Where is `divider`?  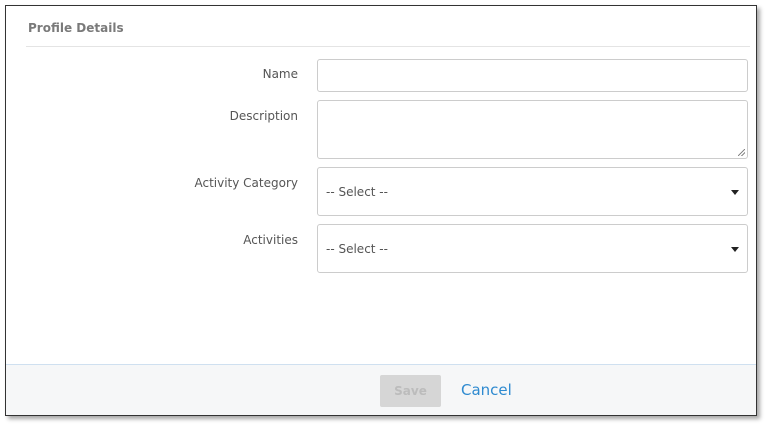
divider is located at coordinates (388, 46).